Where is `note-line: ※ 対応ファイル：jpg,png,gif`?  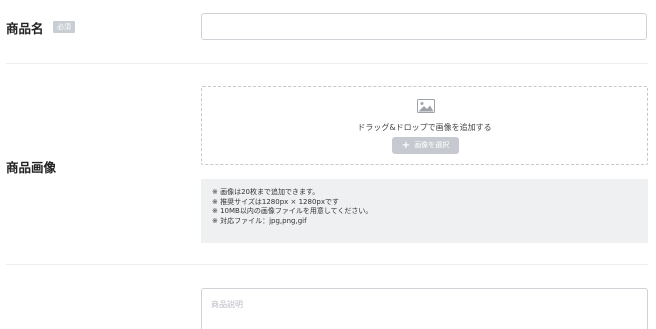
note-line: ※ 対応ファイル：jpg,png,gif is located at coordinates (259, 220).